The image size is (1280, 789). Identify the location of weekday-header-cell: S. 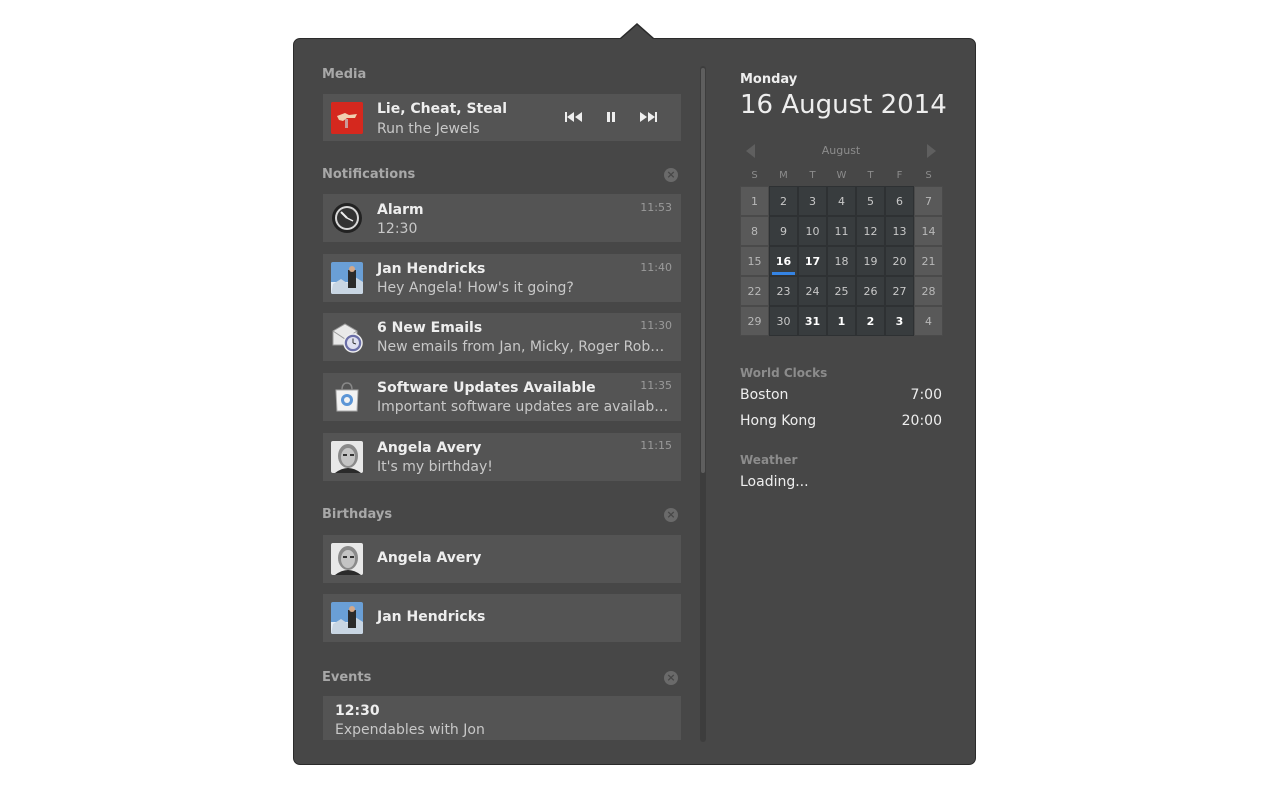
(754, 175).